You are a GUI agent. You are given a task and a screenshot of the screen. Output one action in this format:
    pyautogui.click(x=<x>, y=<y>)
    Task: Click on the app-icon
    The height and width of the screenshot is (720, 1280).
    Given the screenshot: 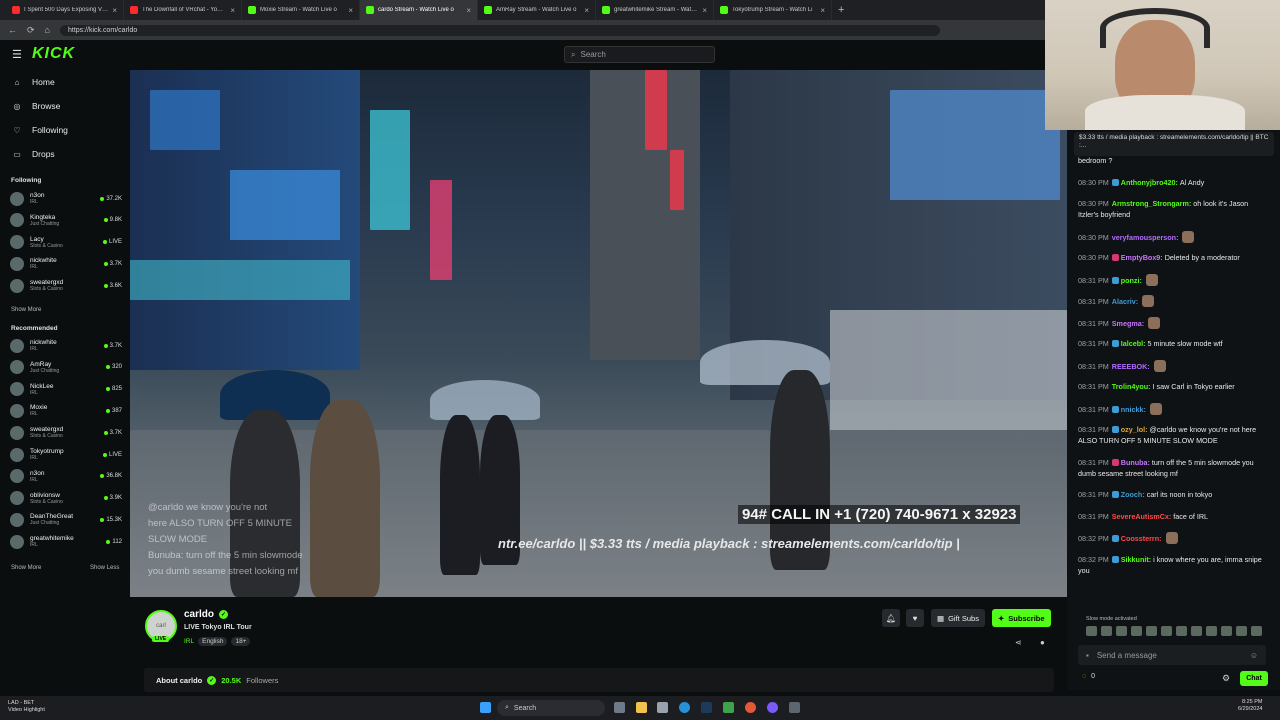 What is the action you would take?
    pyautogui.click(x=728, y=707)
    